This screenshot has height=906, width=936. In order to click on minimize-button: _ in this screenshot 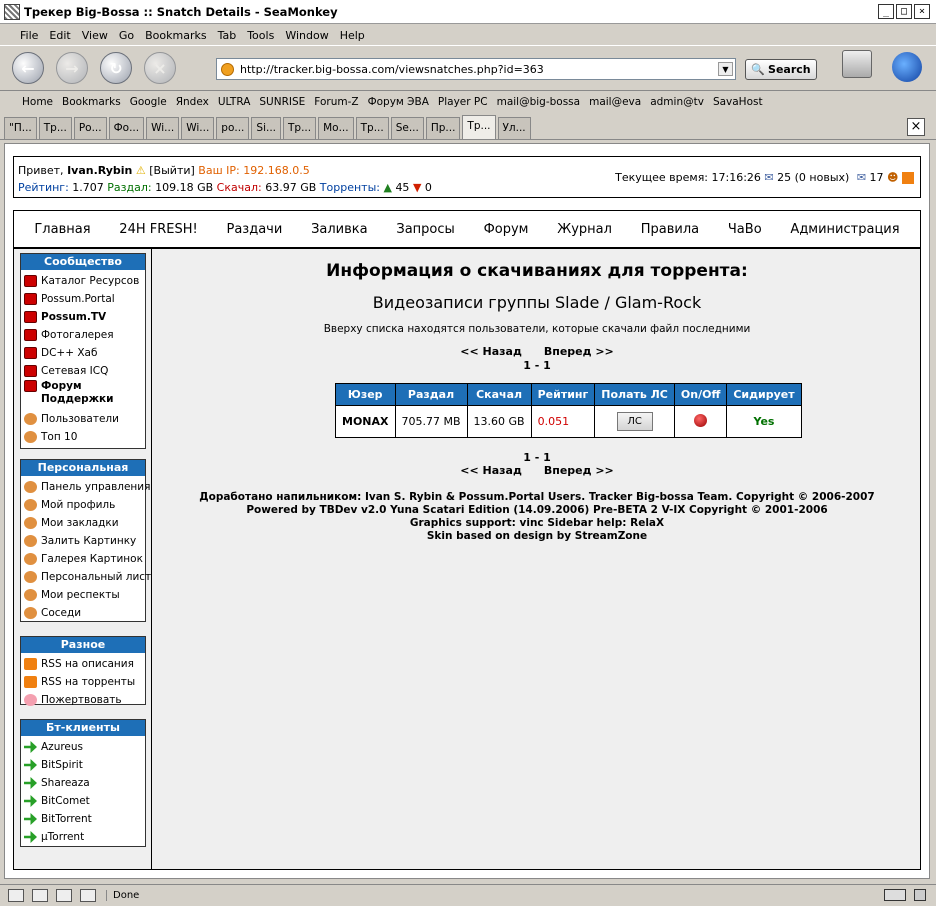, I will do `click(886, 11)`.